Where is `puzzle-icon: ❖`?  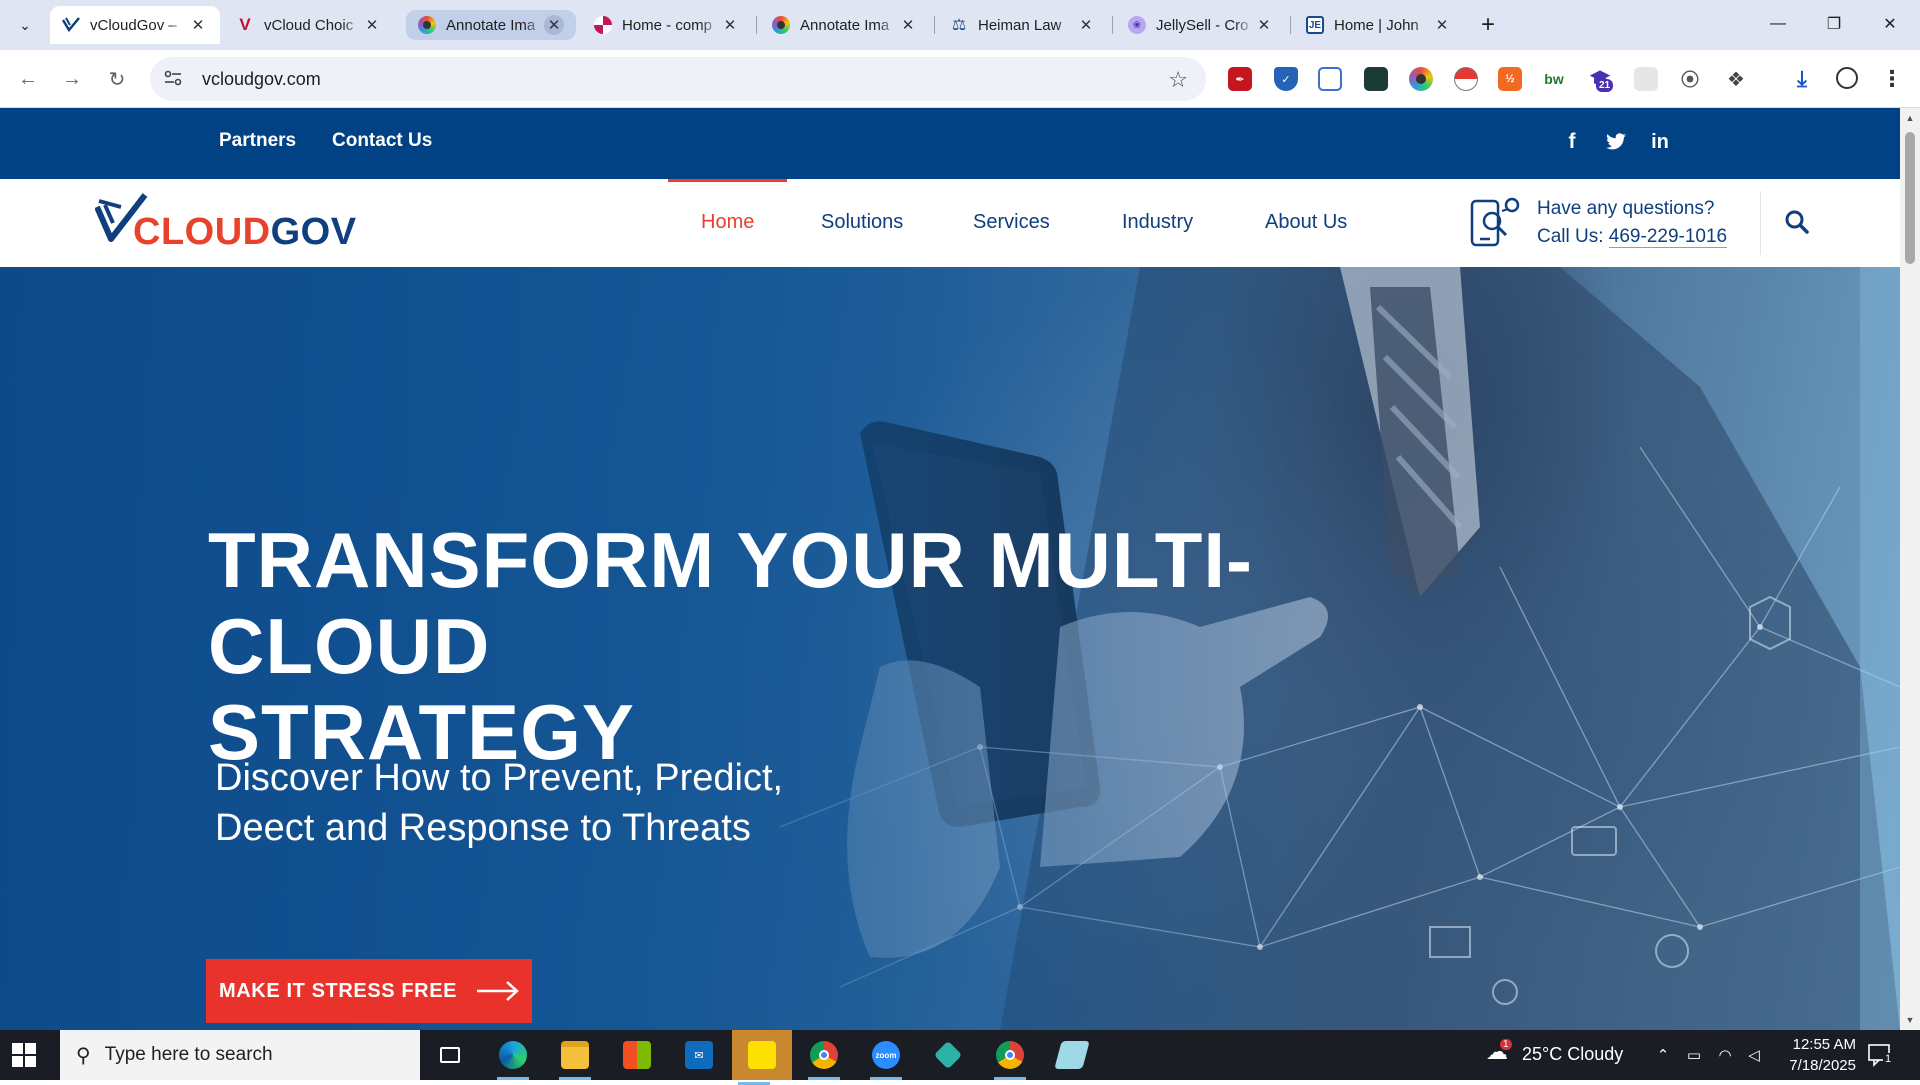 puzzle-icon: ❖ is located at coordinates (1736, 79).